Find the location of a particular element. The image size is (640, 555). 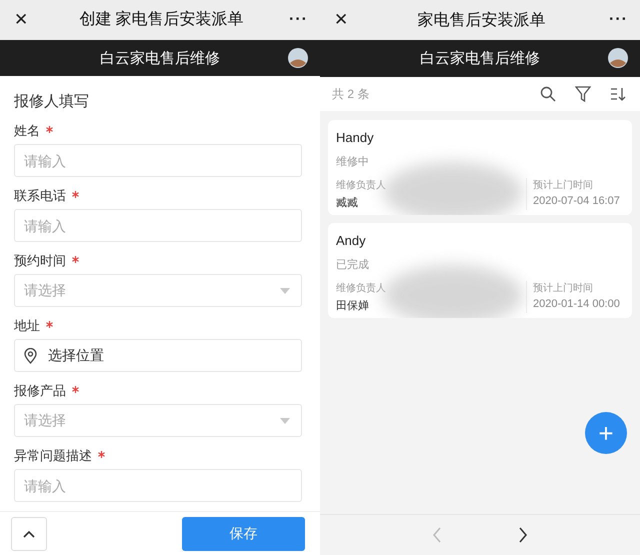

record-card: Andy 已完成 维修负责人 田保婵 预计上门时间 2020-01-14 00:00 is located at coordinates (480, 270).